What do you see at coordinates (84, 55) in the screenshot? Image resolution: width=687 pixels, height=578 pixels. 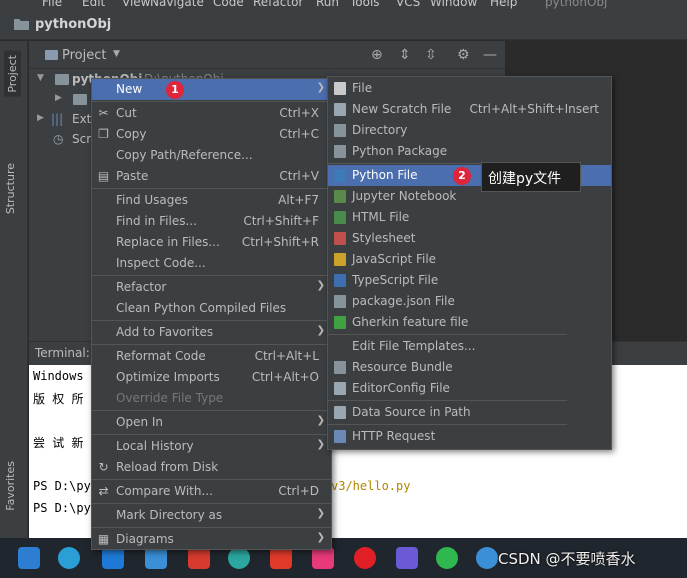 I see `project-view-title: Project` at bounding box center [84, 55].